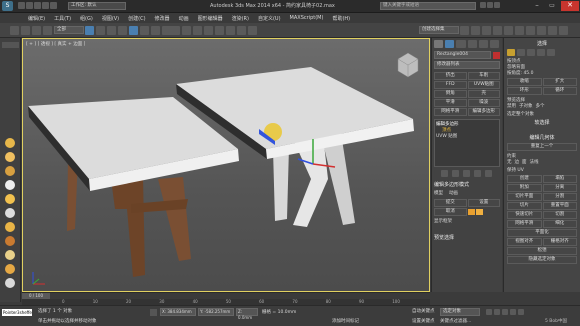  What do you see at coordinates (122, 30) in the screenshot?
I see `window-crossing-icon` at bounding box center [122, 30].